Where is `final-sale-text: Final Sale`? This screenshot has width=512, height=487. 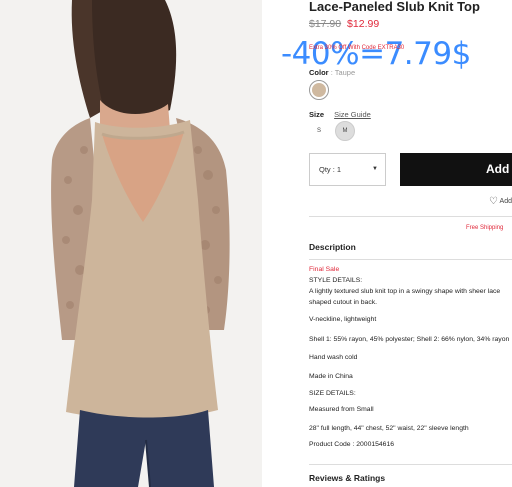 final-sale-text: Final Sale is located at coordinates (324, 269).